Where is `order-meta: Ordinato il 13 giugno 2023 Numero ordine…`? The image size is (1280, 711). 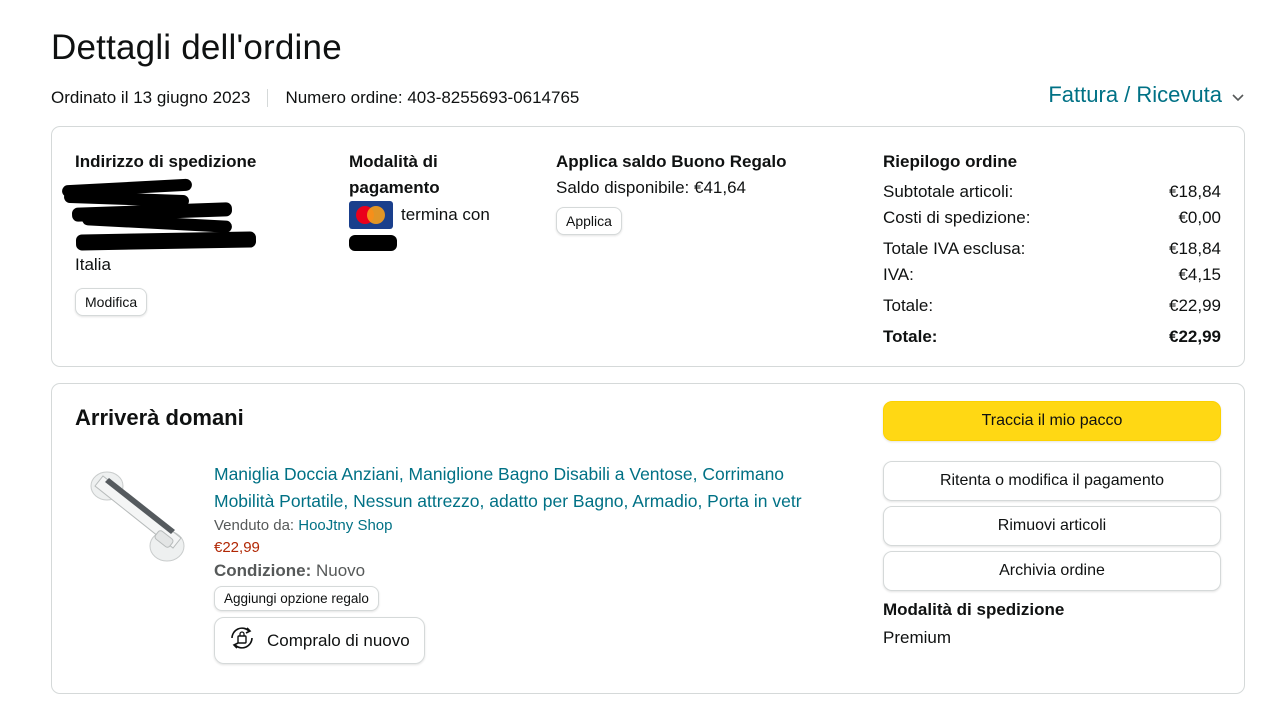 order-meta: Ordinato il 13 giugno 2023 Numero ordine… is located at coordinates (315, 98).